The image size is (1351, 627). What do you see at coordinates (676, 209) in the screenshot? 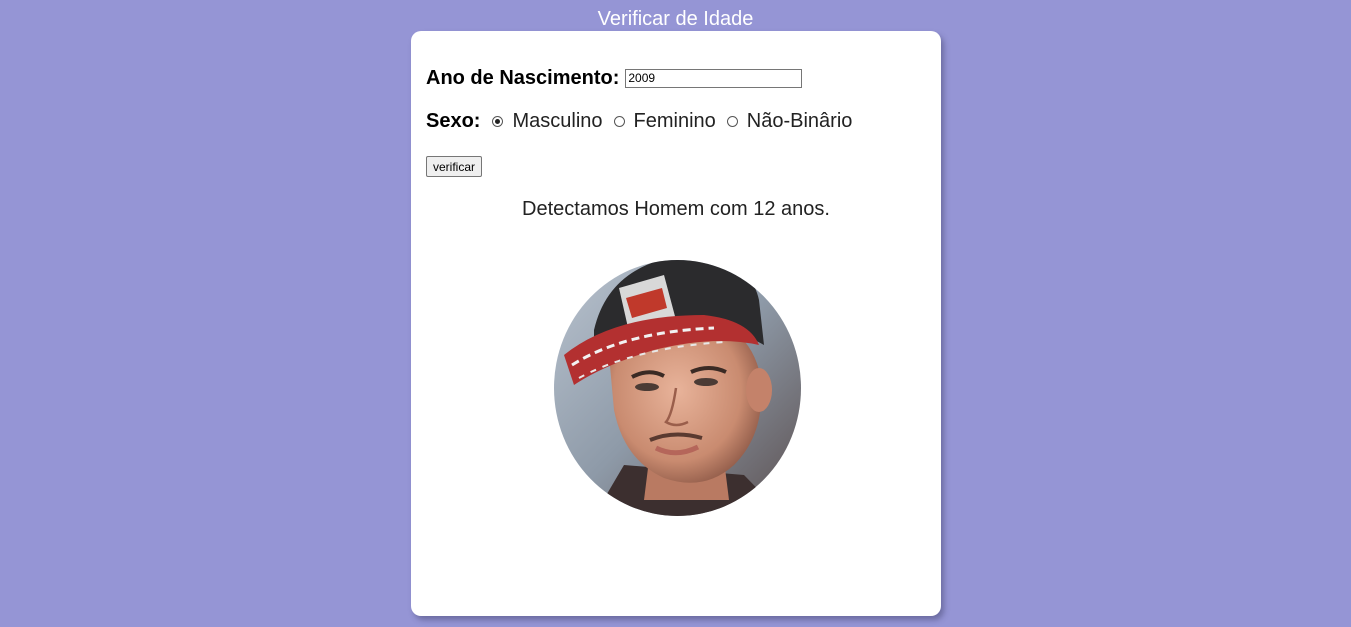
I see `result-text: Detectamos Homem com 12 anos.` at bounding box center [676, 209].